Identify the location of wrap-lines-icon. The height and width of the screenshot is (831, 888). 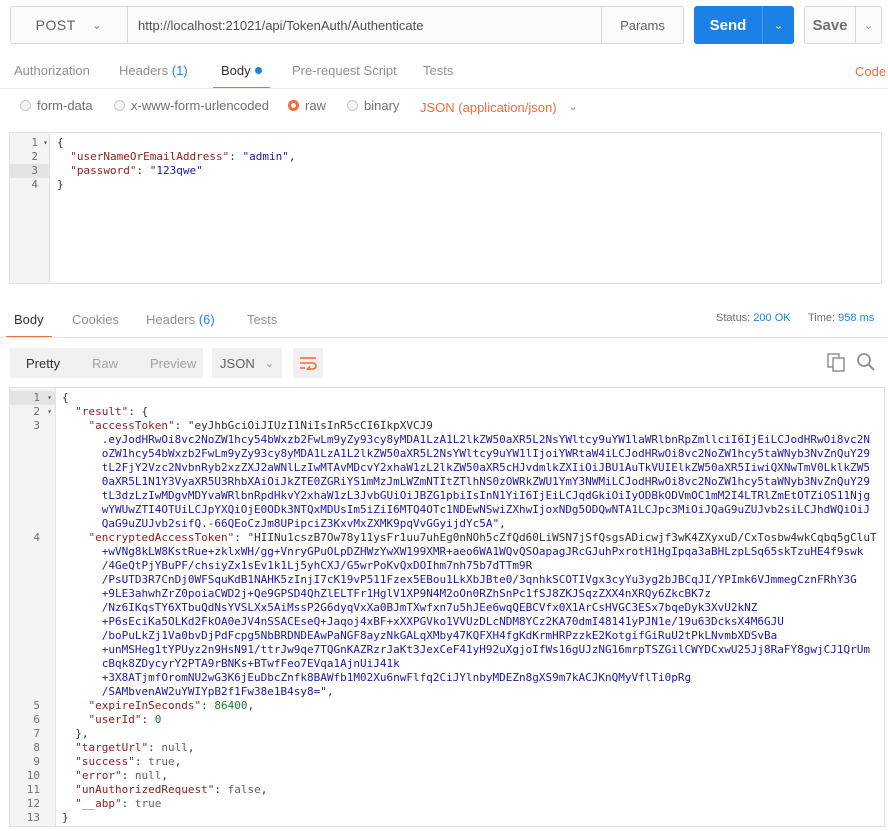
(308, 363).